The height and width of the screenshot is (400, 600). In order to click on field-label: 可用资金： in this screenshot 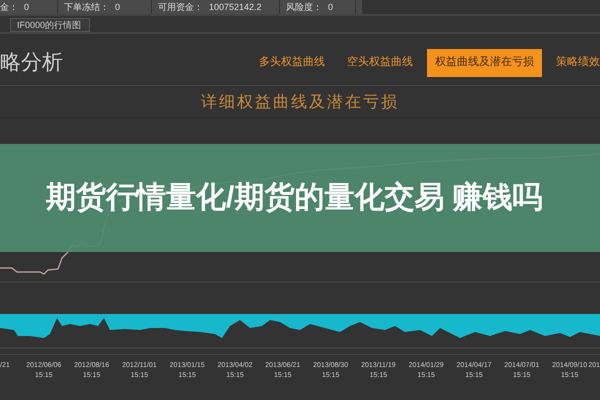, I will do `click(180, 7)`.